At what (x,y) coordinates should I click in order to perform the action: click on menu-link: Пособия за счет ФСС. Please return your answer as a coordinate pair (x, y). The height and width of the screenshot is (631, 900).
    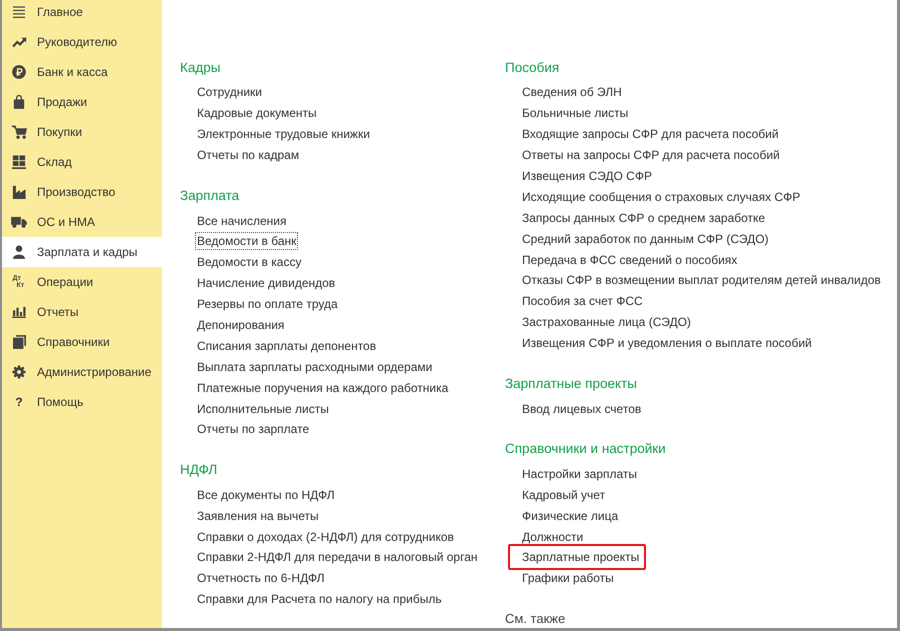
    Looking at the image, I should click on (582, 301).